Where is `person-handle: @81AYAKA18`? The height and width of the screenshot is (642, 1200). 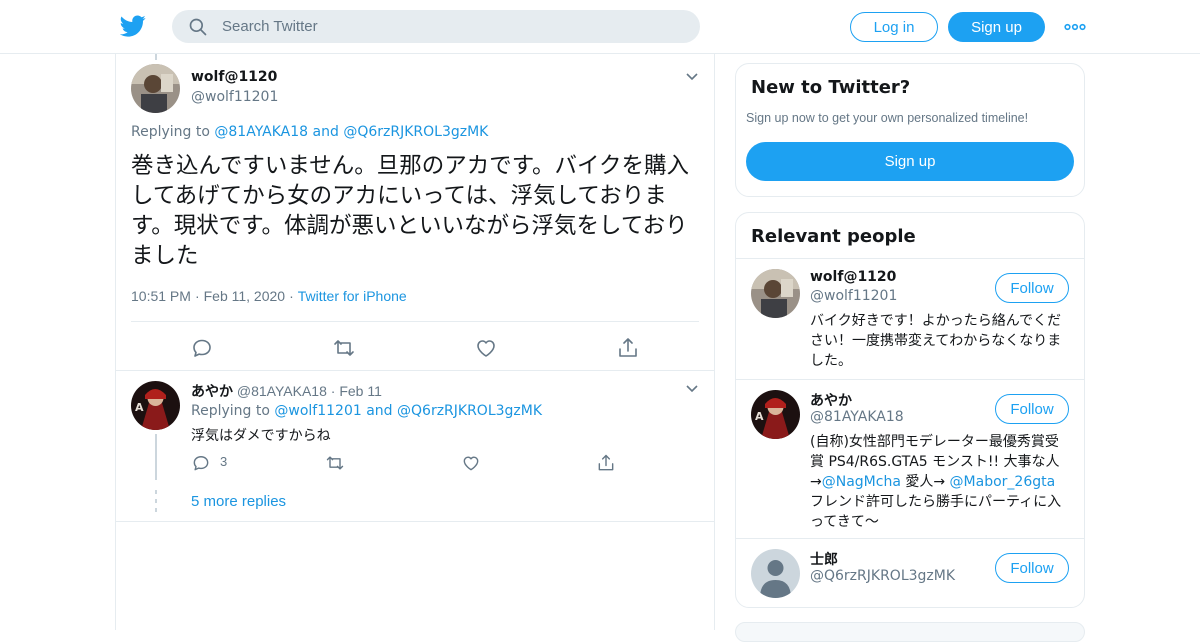 person-handle: @81AYAKA18 is located at coordinates (857, 417).